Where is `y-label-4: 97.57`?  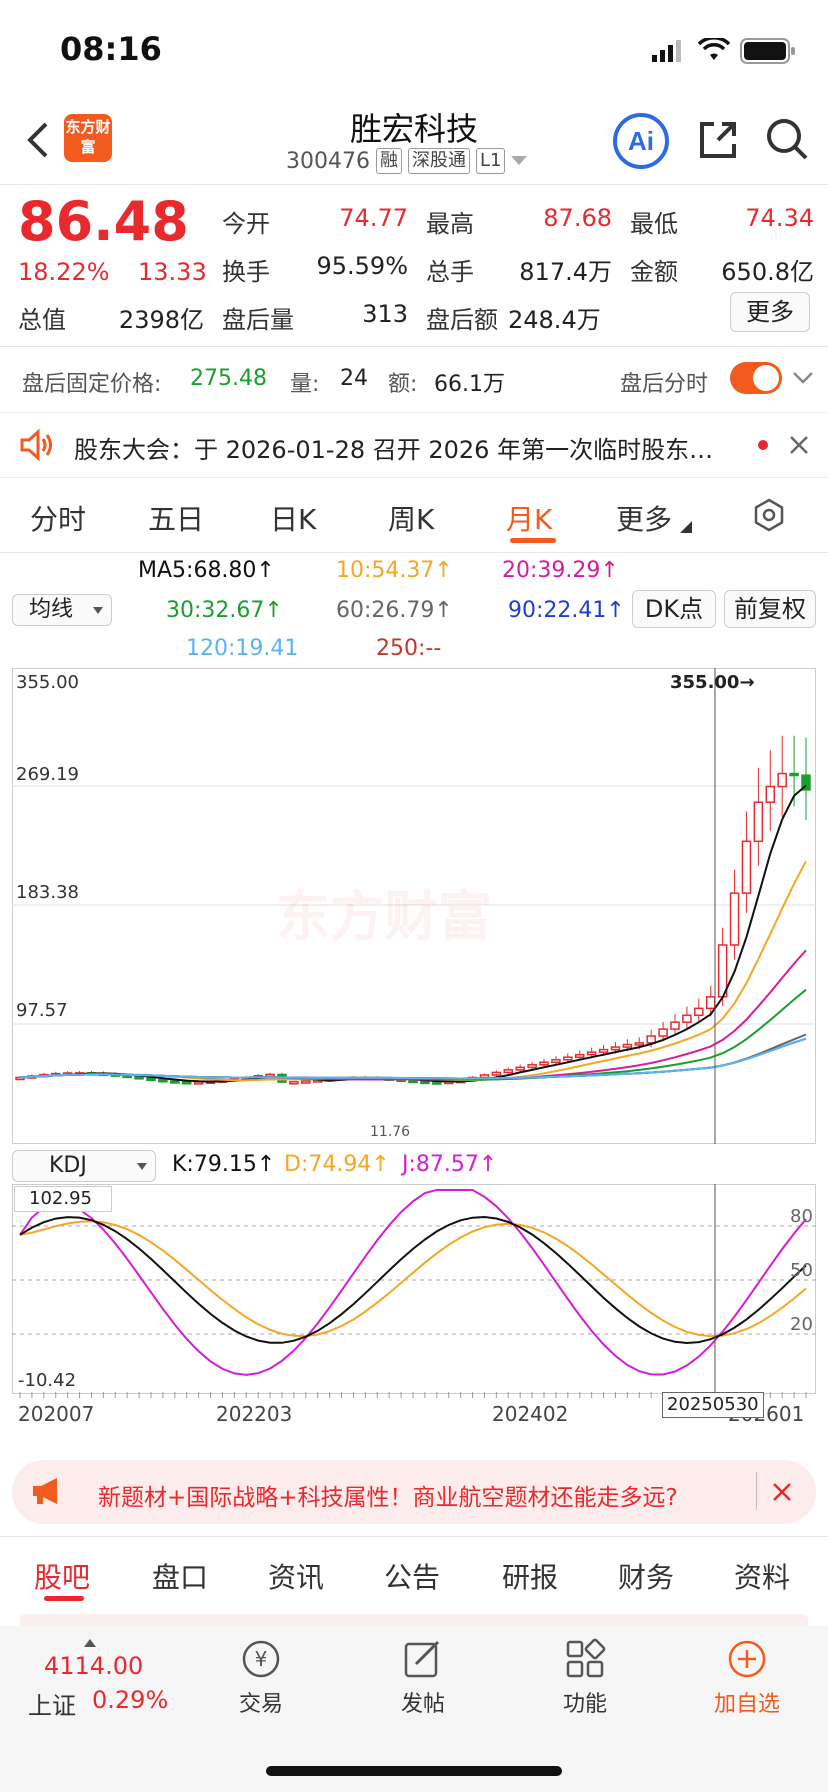
y-label-4: 97.57 is located at coordinates (42, 1010).